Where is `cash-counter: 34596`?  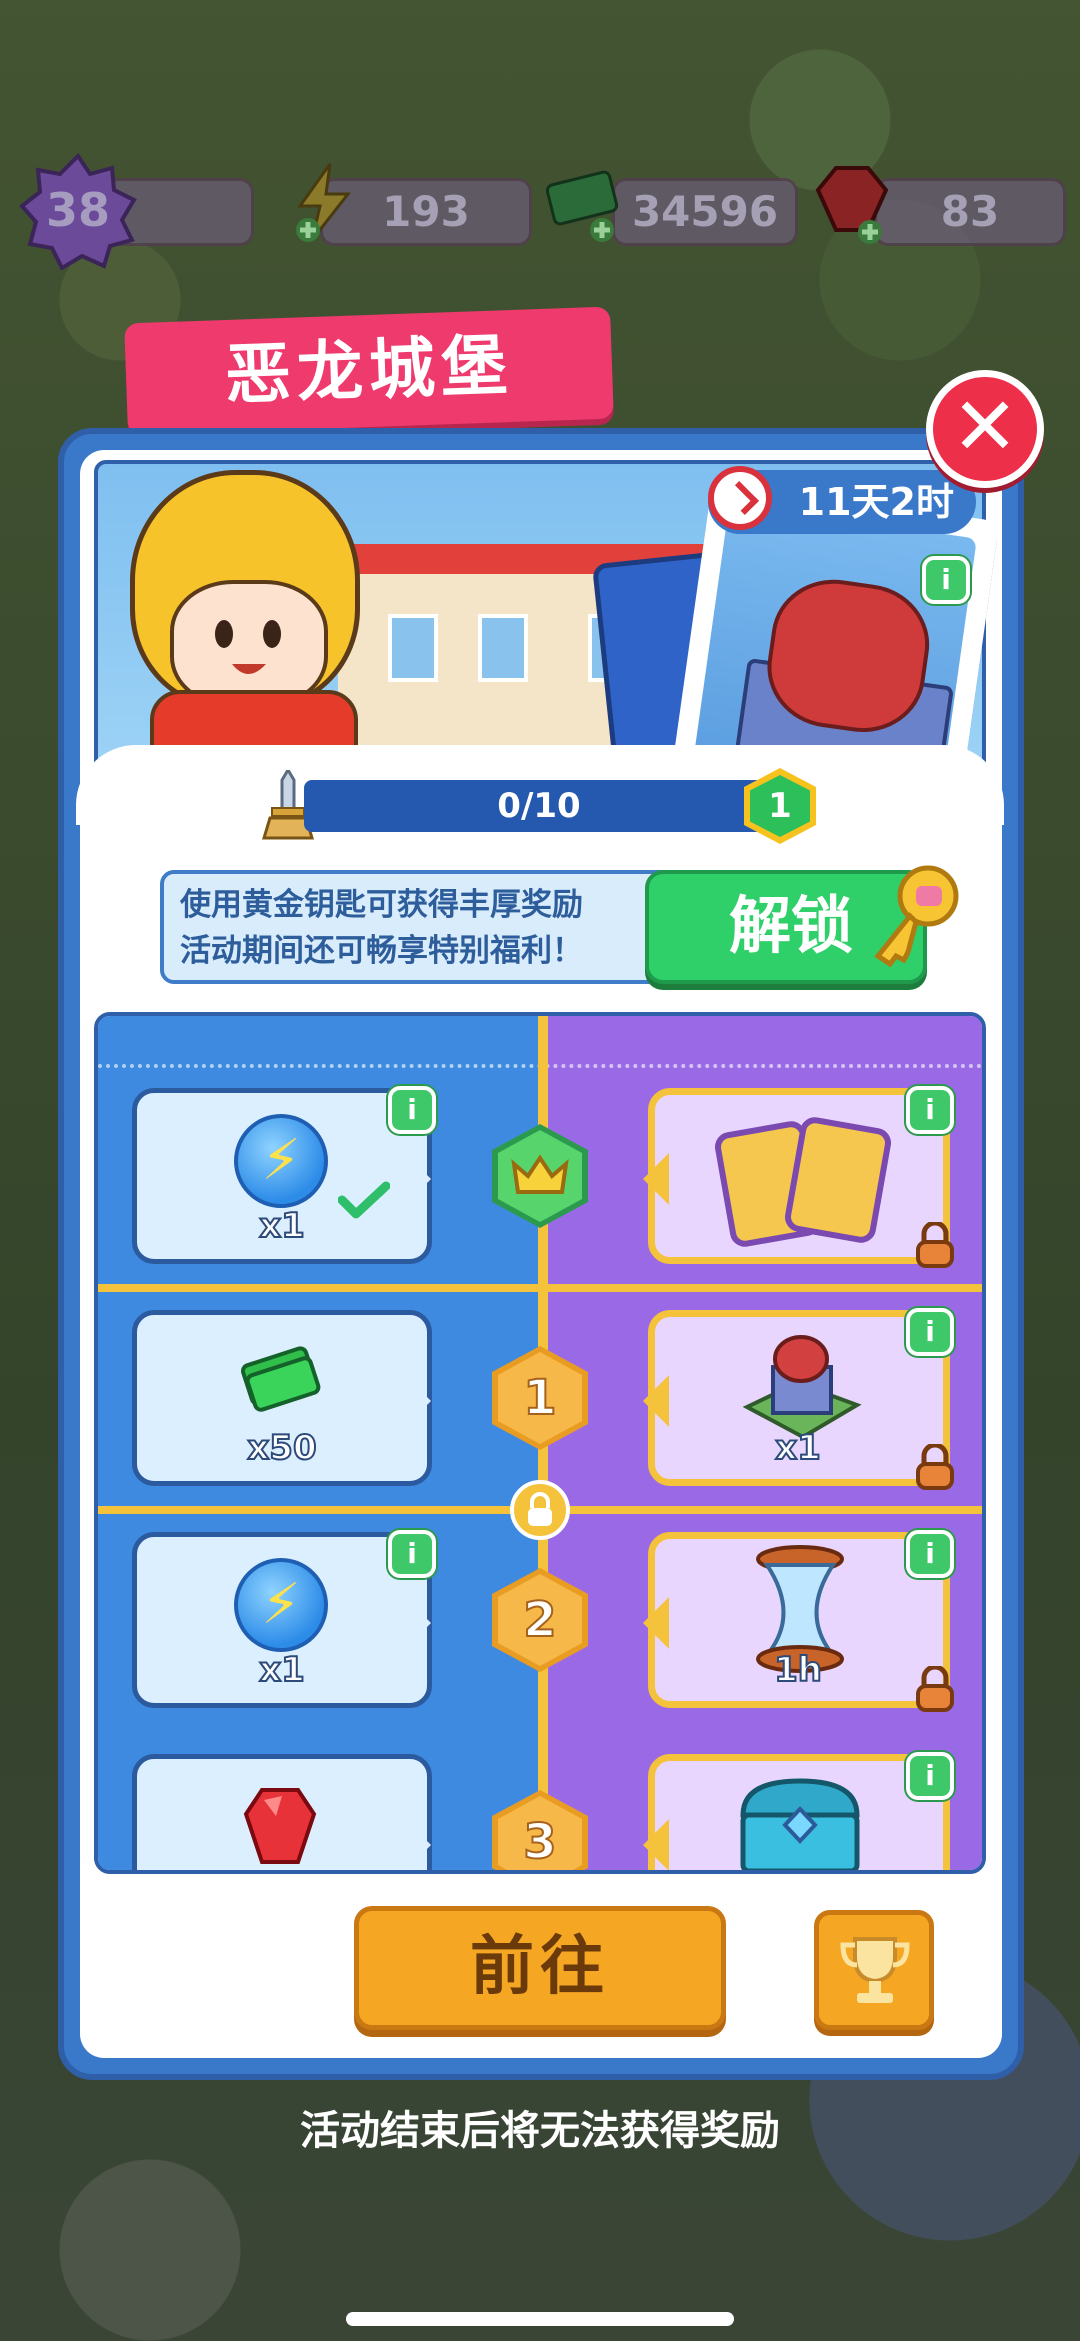
cash-counter: 34596 is located at coordinates (705, 212).